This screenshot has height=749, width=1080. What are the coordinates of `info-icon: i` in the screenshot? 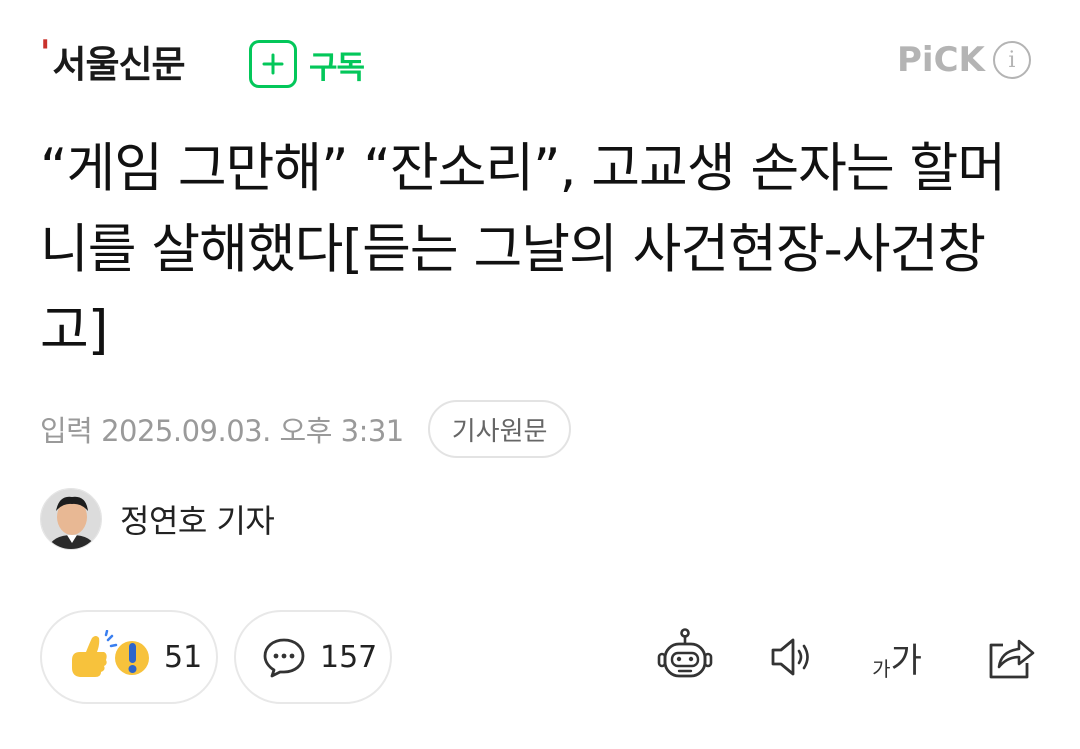 It's located at (1011, 60).